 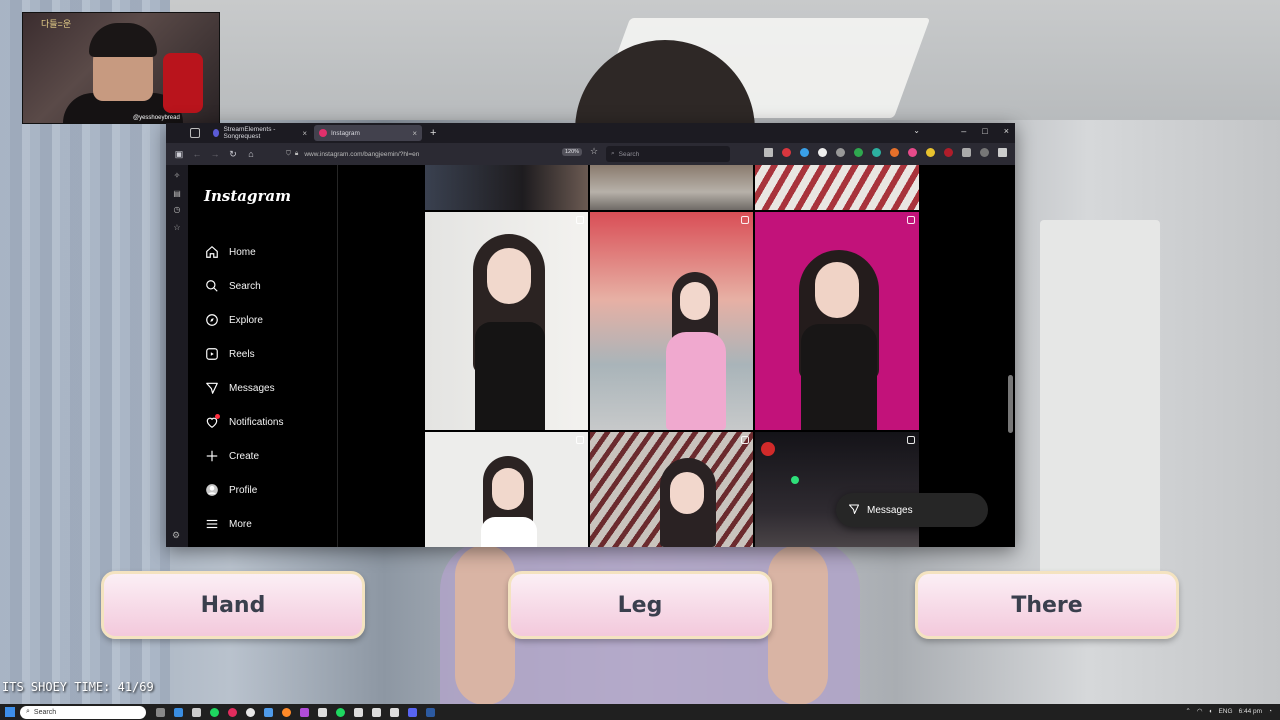 I want to click on tab-instagram: Instagram ×, so click(x=368, y=133).